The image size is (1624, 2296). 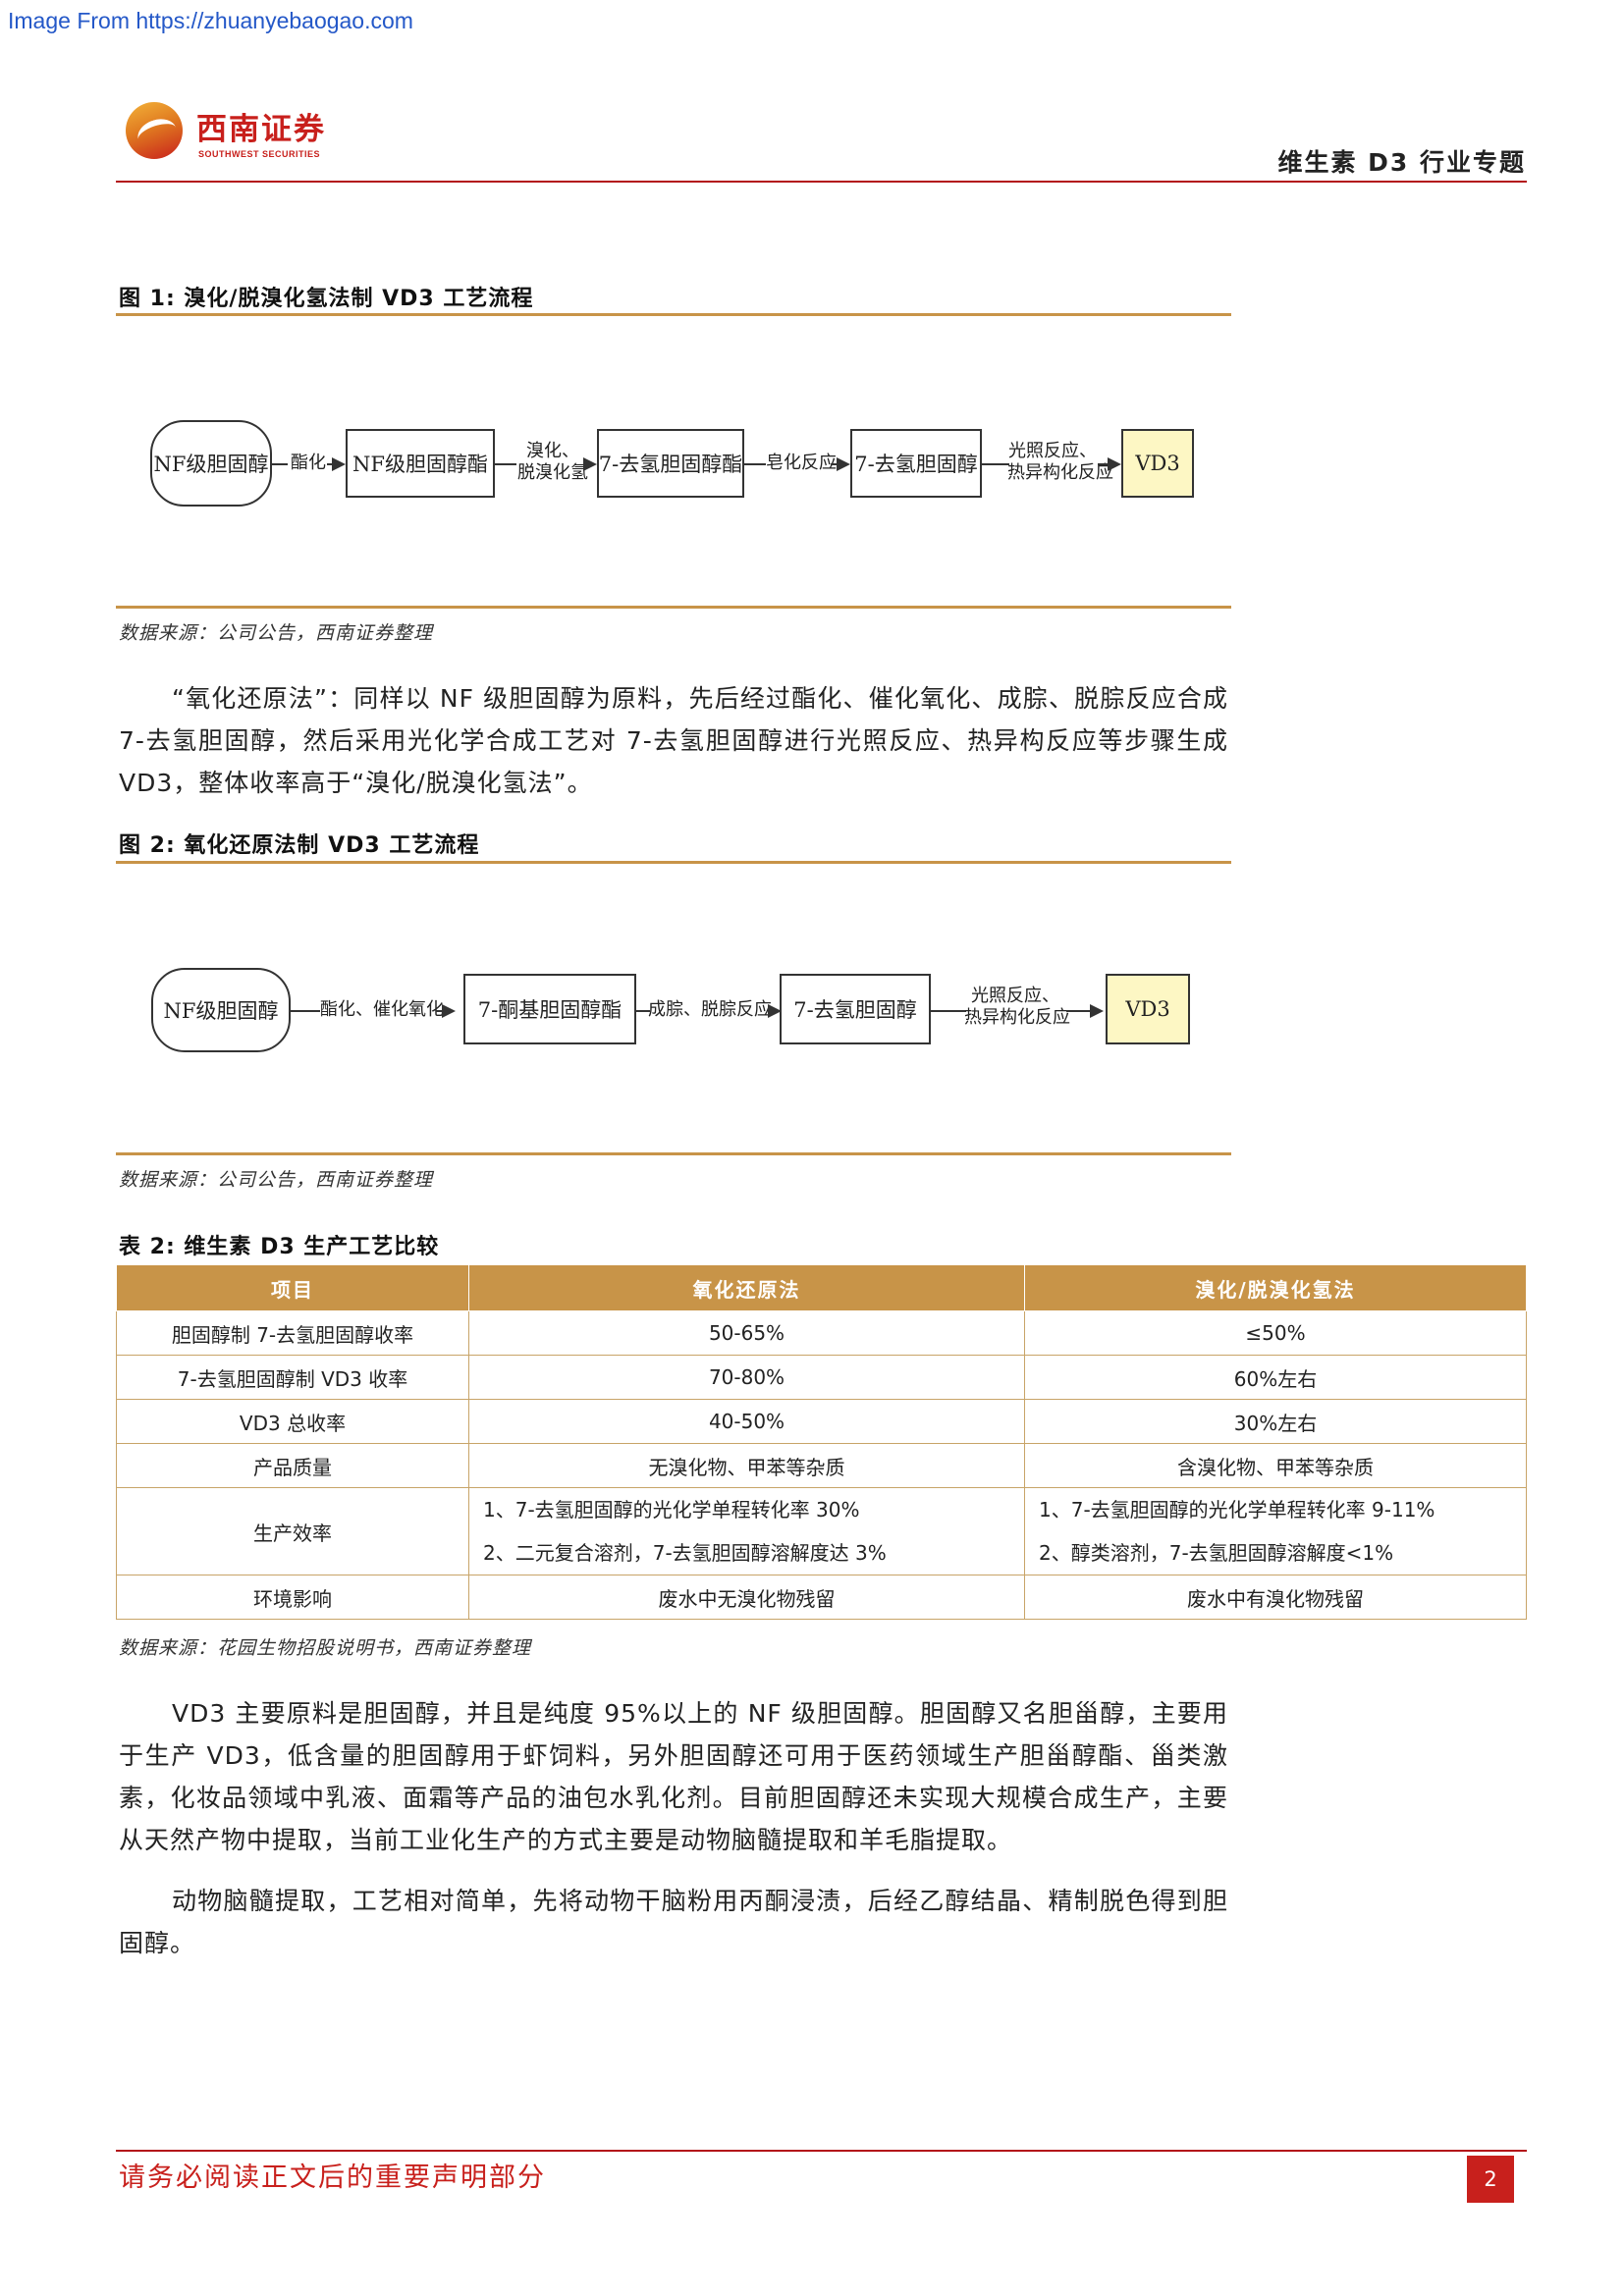 I want to click on table-cell-item: 环境影响, so click(x=292, y=1598).